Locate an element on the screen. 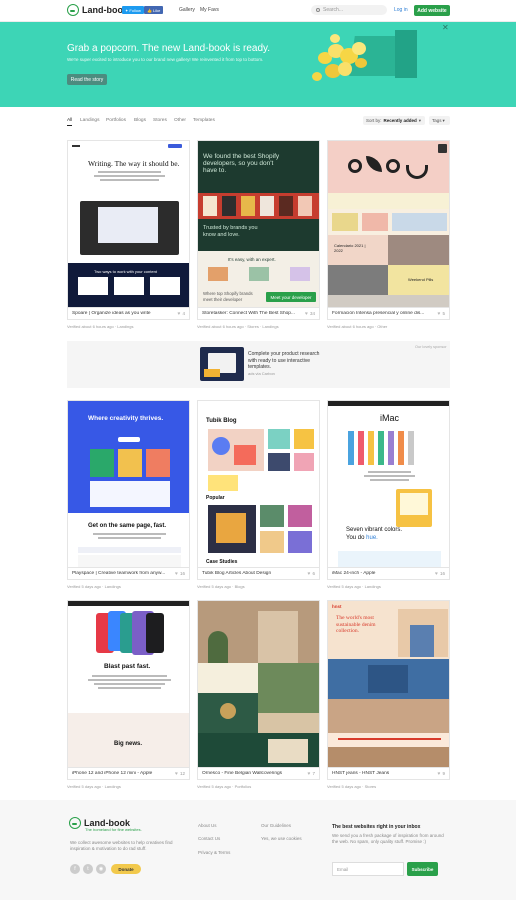 This screenshot has width=516, height=900. filter-templates: Templates is located at coordinates (204, 120).